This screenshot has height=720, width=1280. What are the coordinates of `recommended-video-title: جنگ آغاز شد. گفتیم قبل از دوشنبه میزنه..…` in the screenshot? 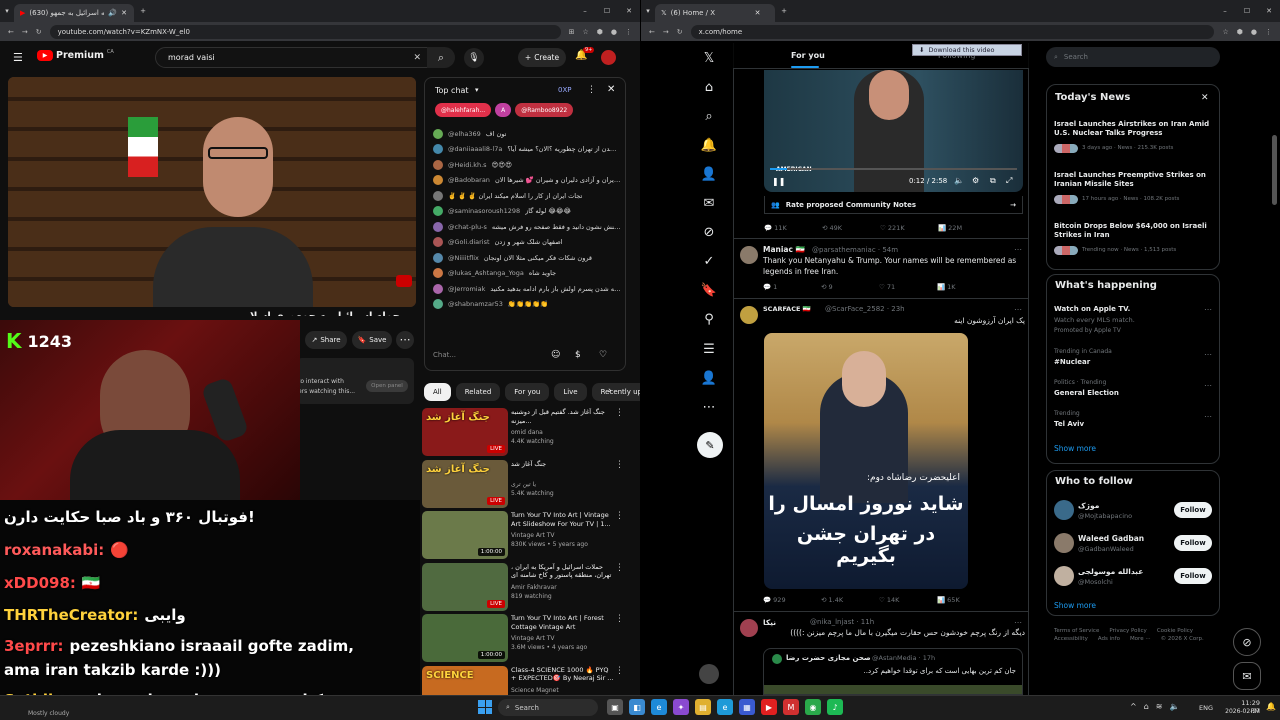 It's located at (563, 417).